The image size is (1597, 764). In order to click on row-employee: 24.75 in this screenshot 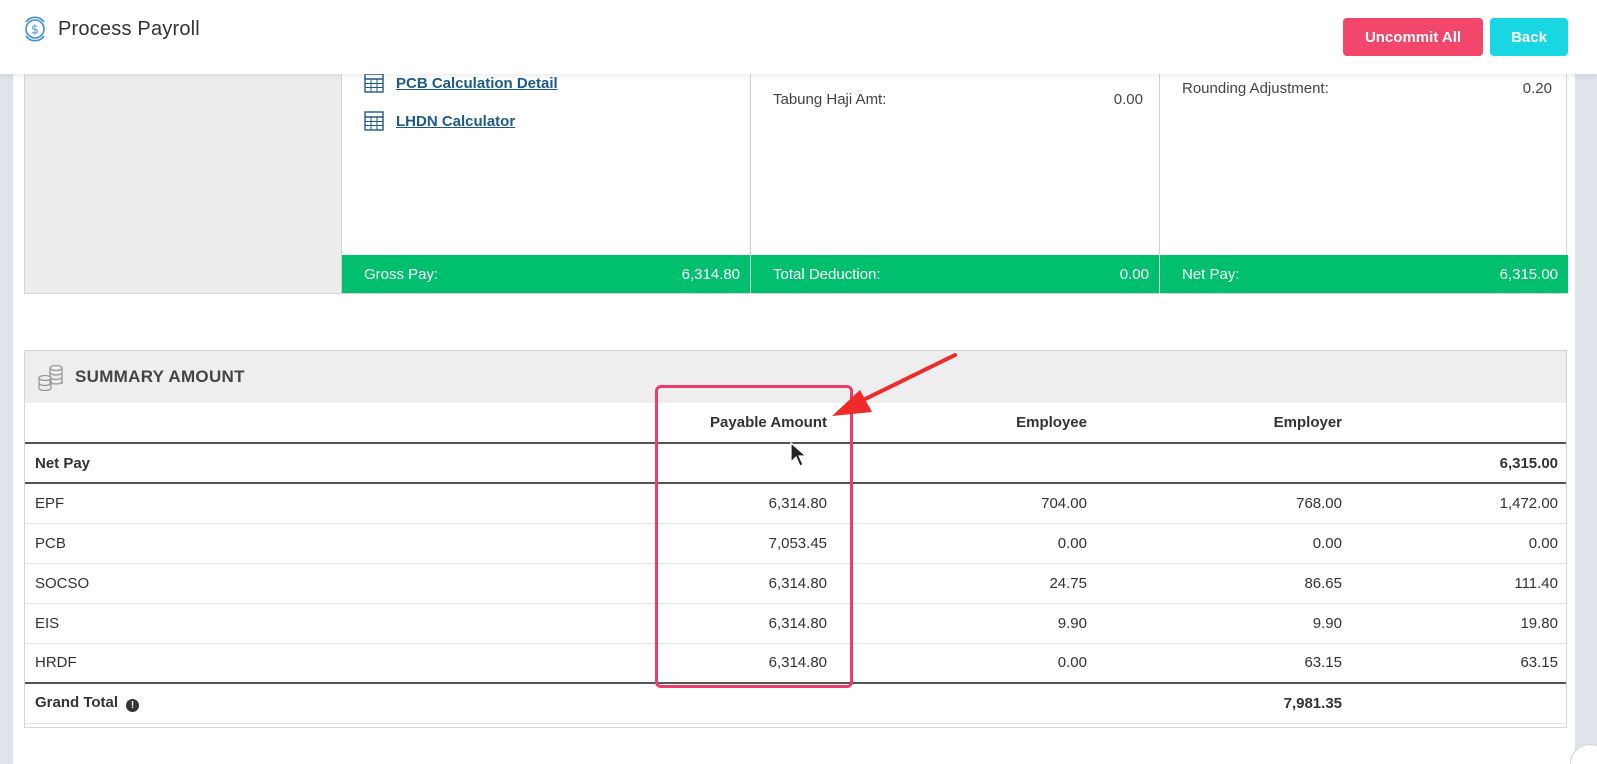, I will do `click(957, 583)`.